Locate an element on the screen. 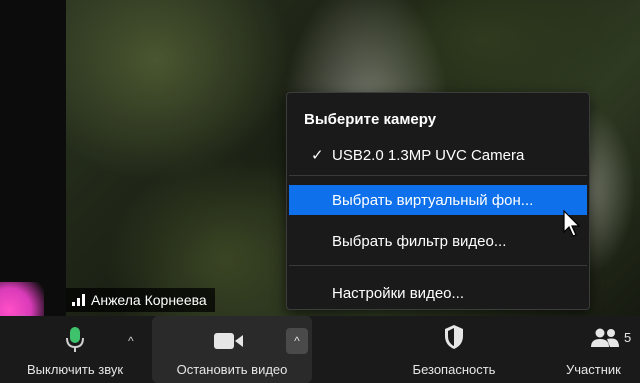 The image size is (640, 383). participants-count: 5 is located at coordinates (628, 337).